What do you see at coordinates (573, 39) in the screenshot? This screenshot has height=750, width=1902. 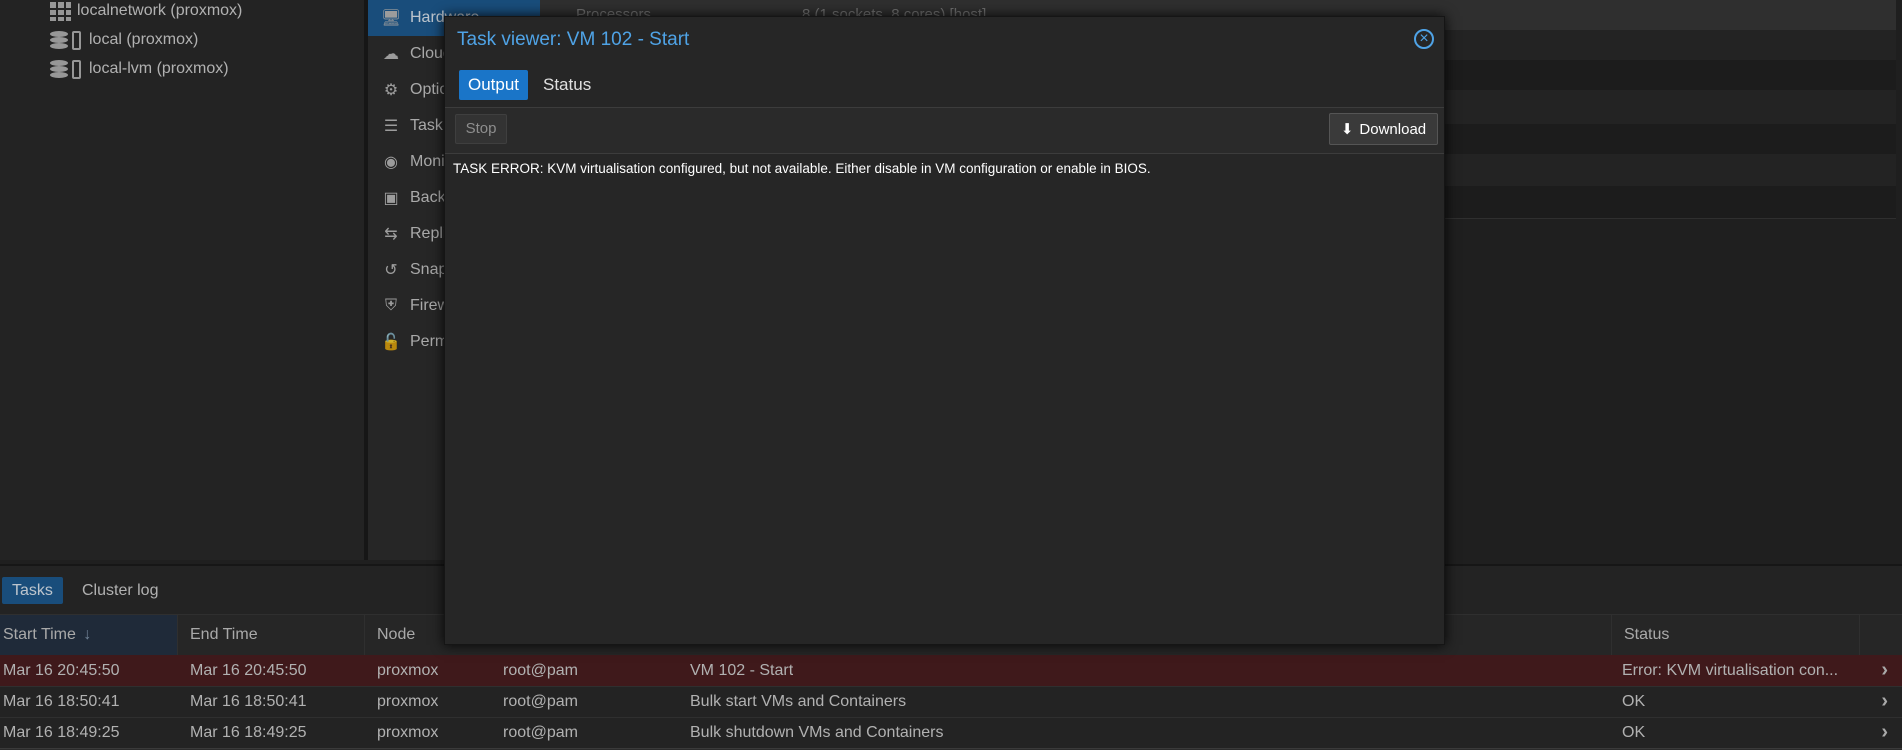 I see `dialog-title: Task viewer: VM 102 - Start` at bounding box center [573, 39].